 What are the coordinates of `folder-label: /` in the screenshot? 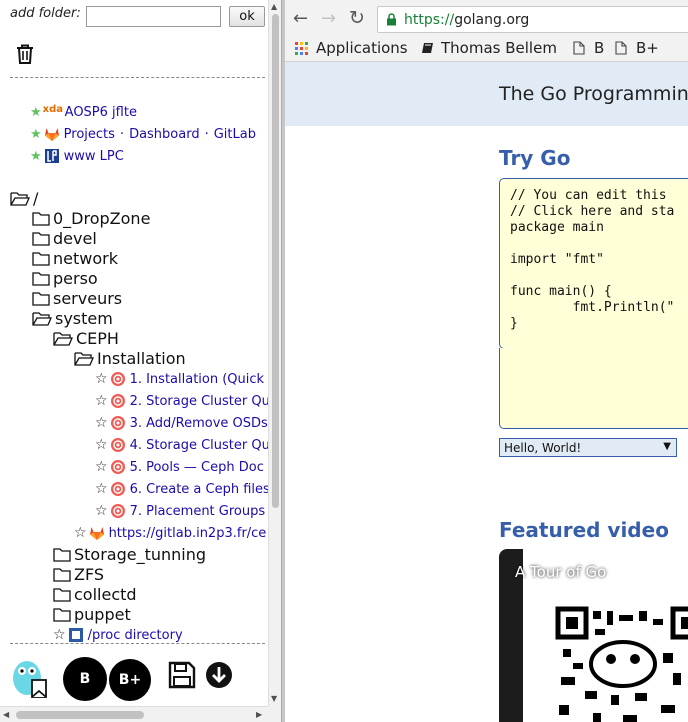 It's located at (36, 198).